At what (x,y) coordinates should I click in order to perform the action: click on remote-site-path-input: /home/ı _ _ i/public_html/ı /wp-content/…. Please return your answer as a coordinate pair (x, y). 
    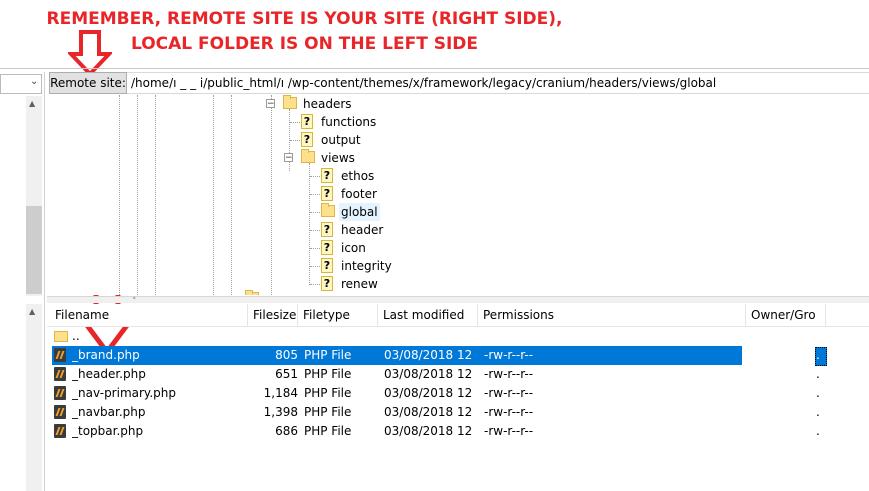
    Looking at the image, I should click on (498, 83).